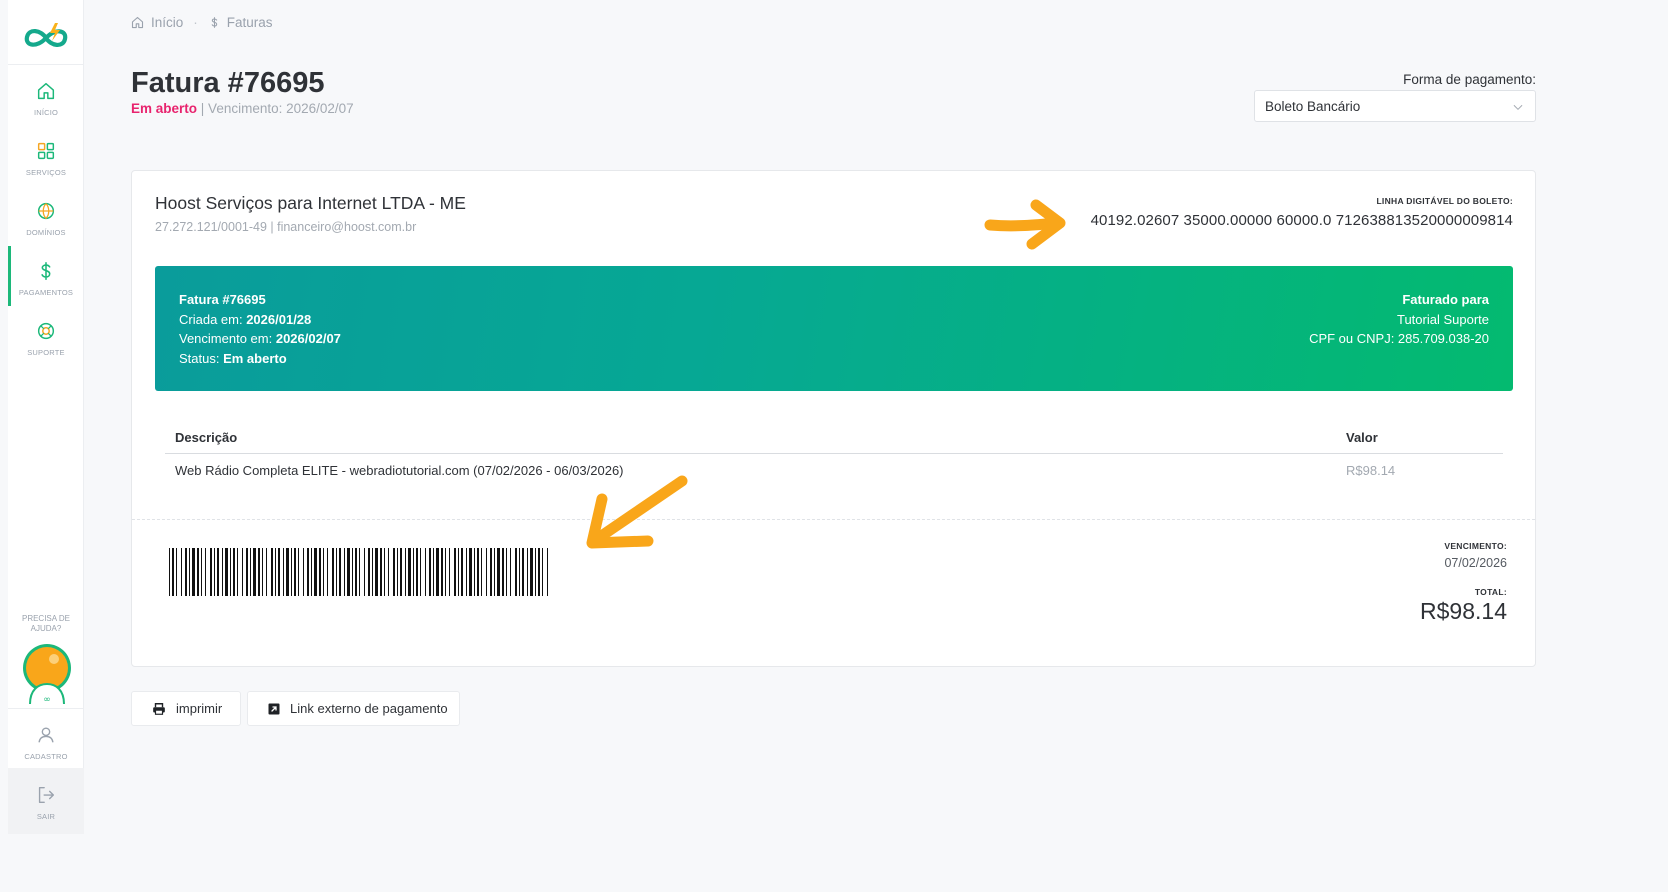  What do you see at coordinates (199, 708) in the screenshot?
I see `print-button-label: imprimir` at bounding box center [199, 708].